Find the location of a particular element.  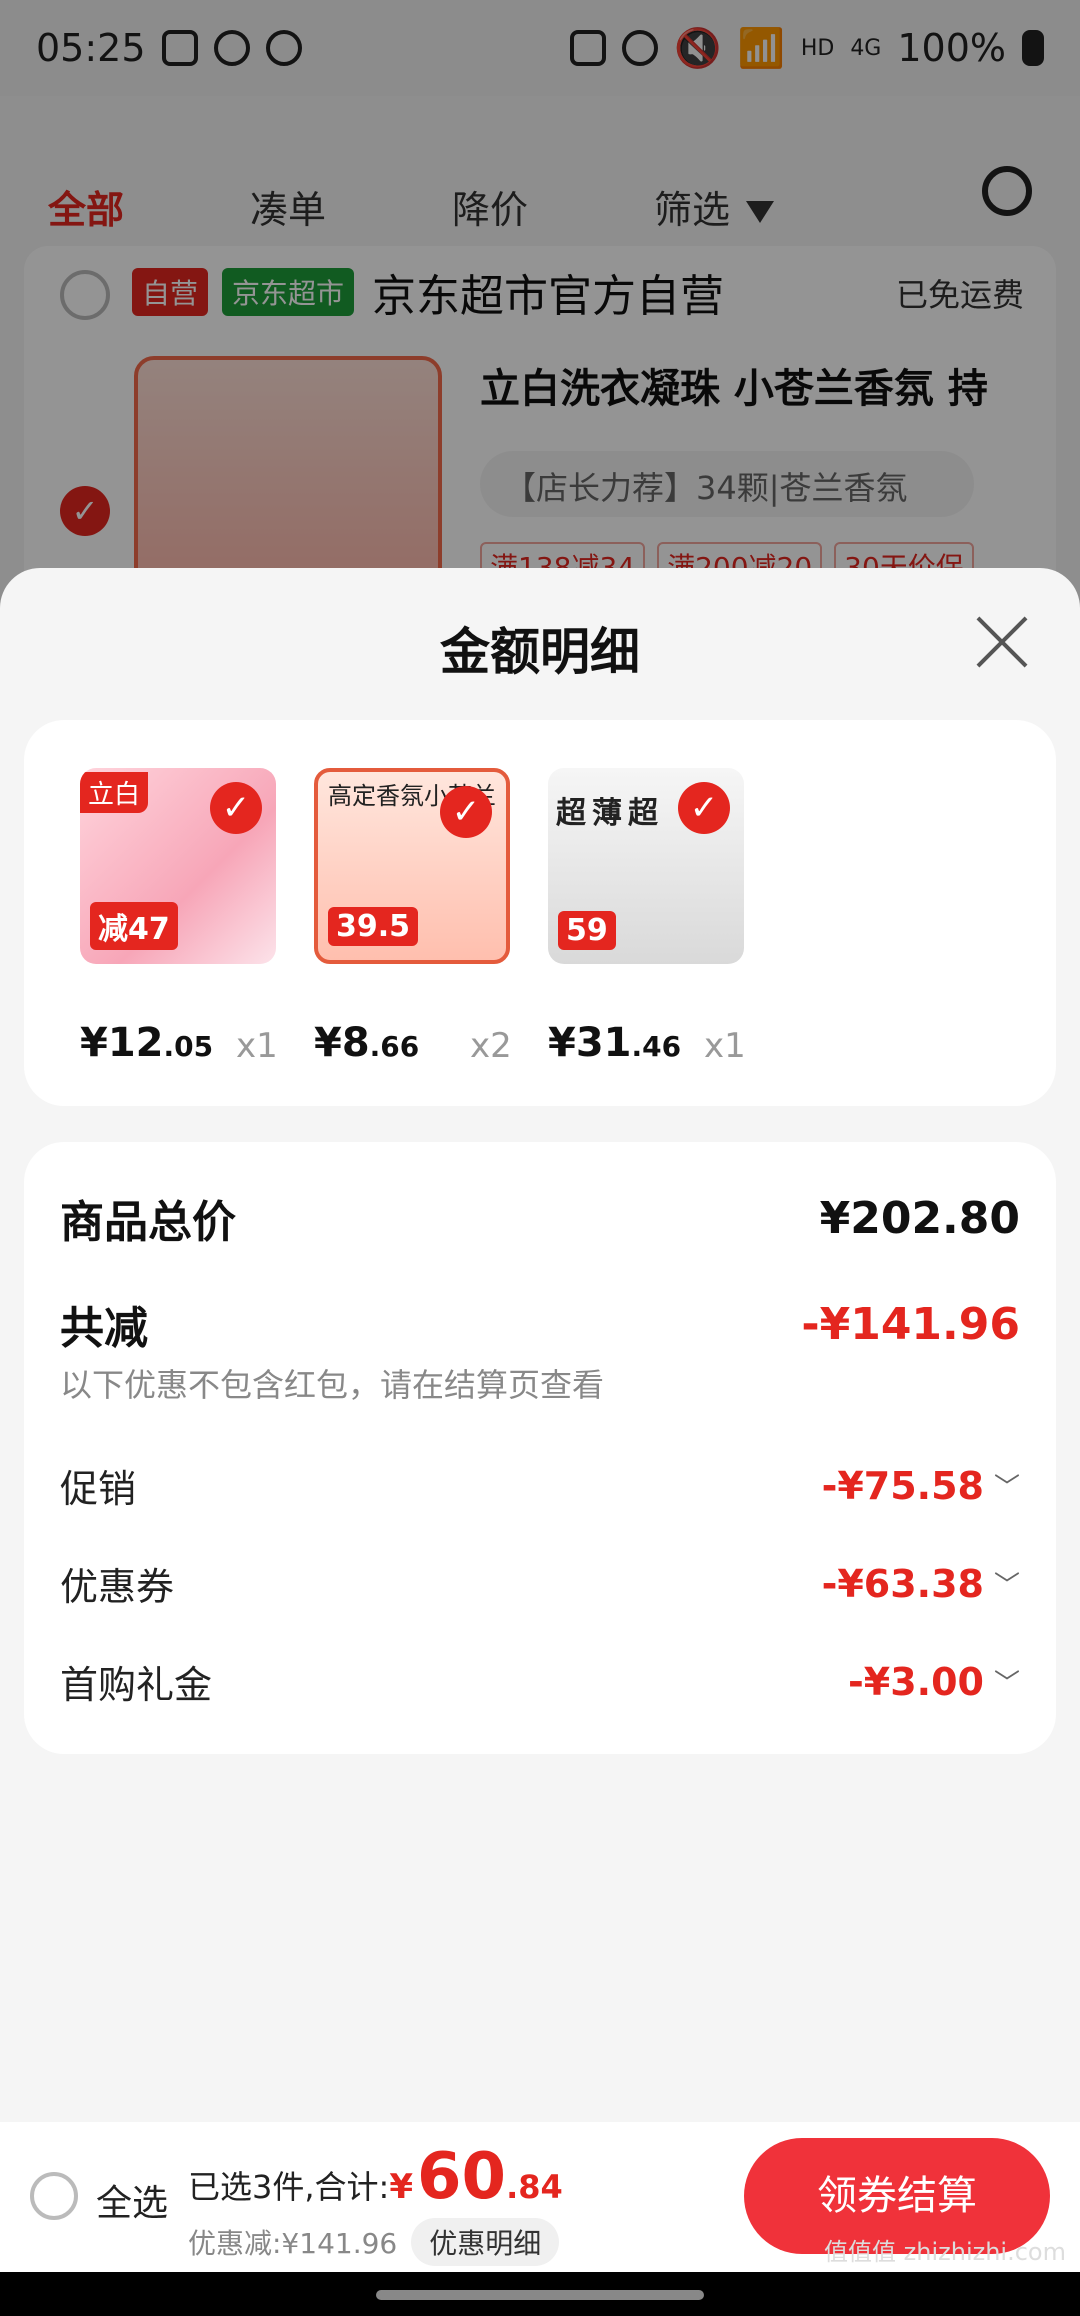

selected-text: 已选3件,合计: is located at coordinates (289, 2187).